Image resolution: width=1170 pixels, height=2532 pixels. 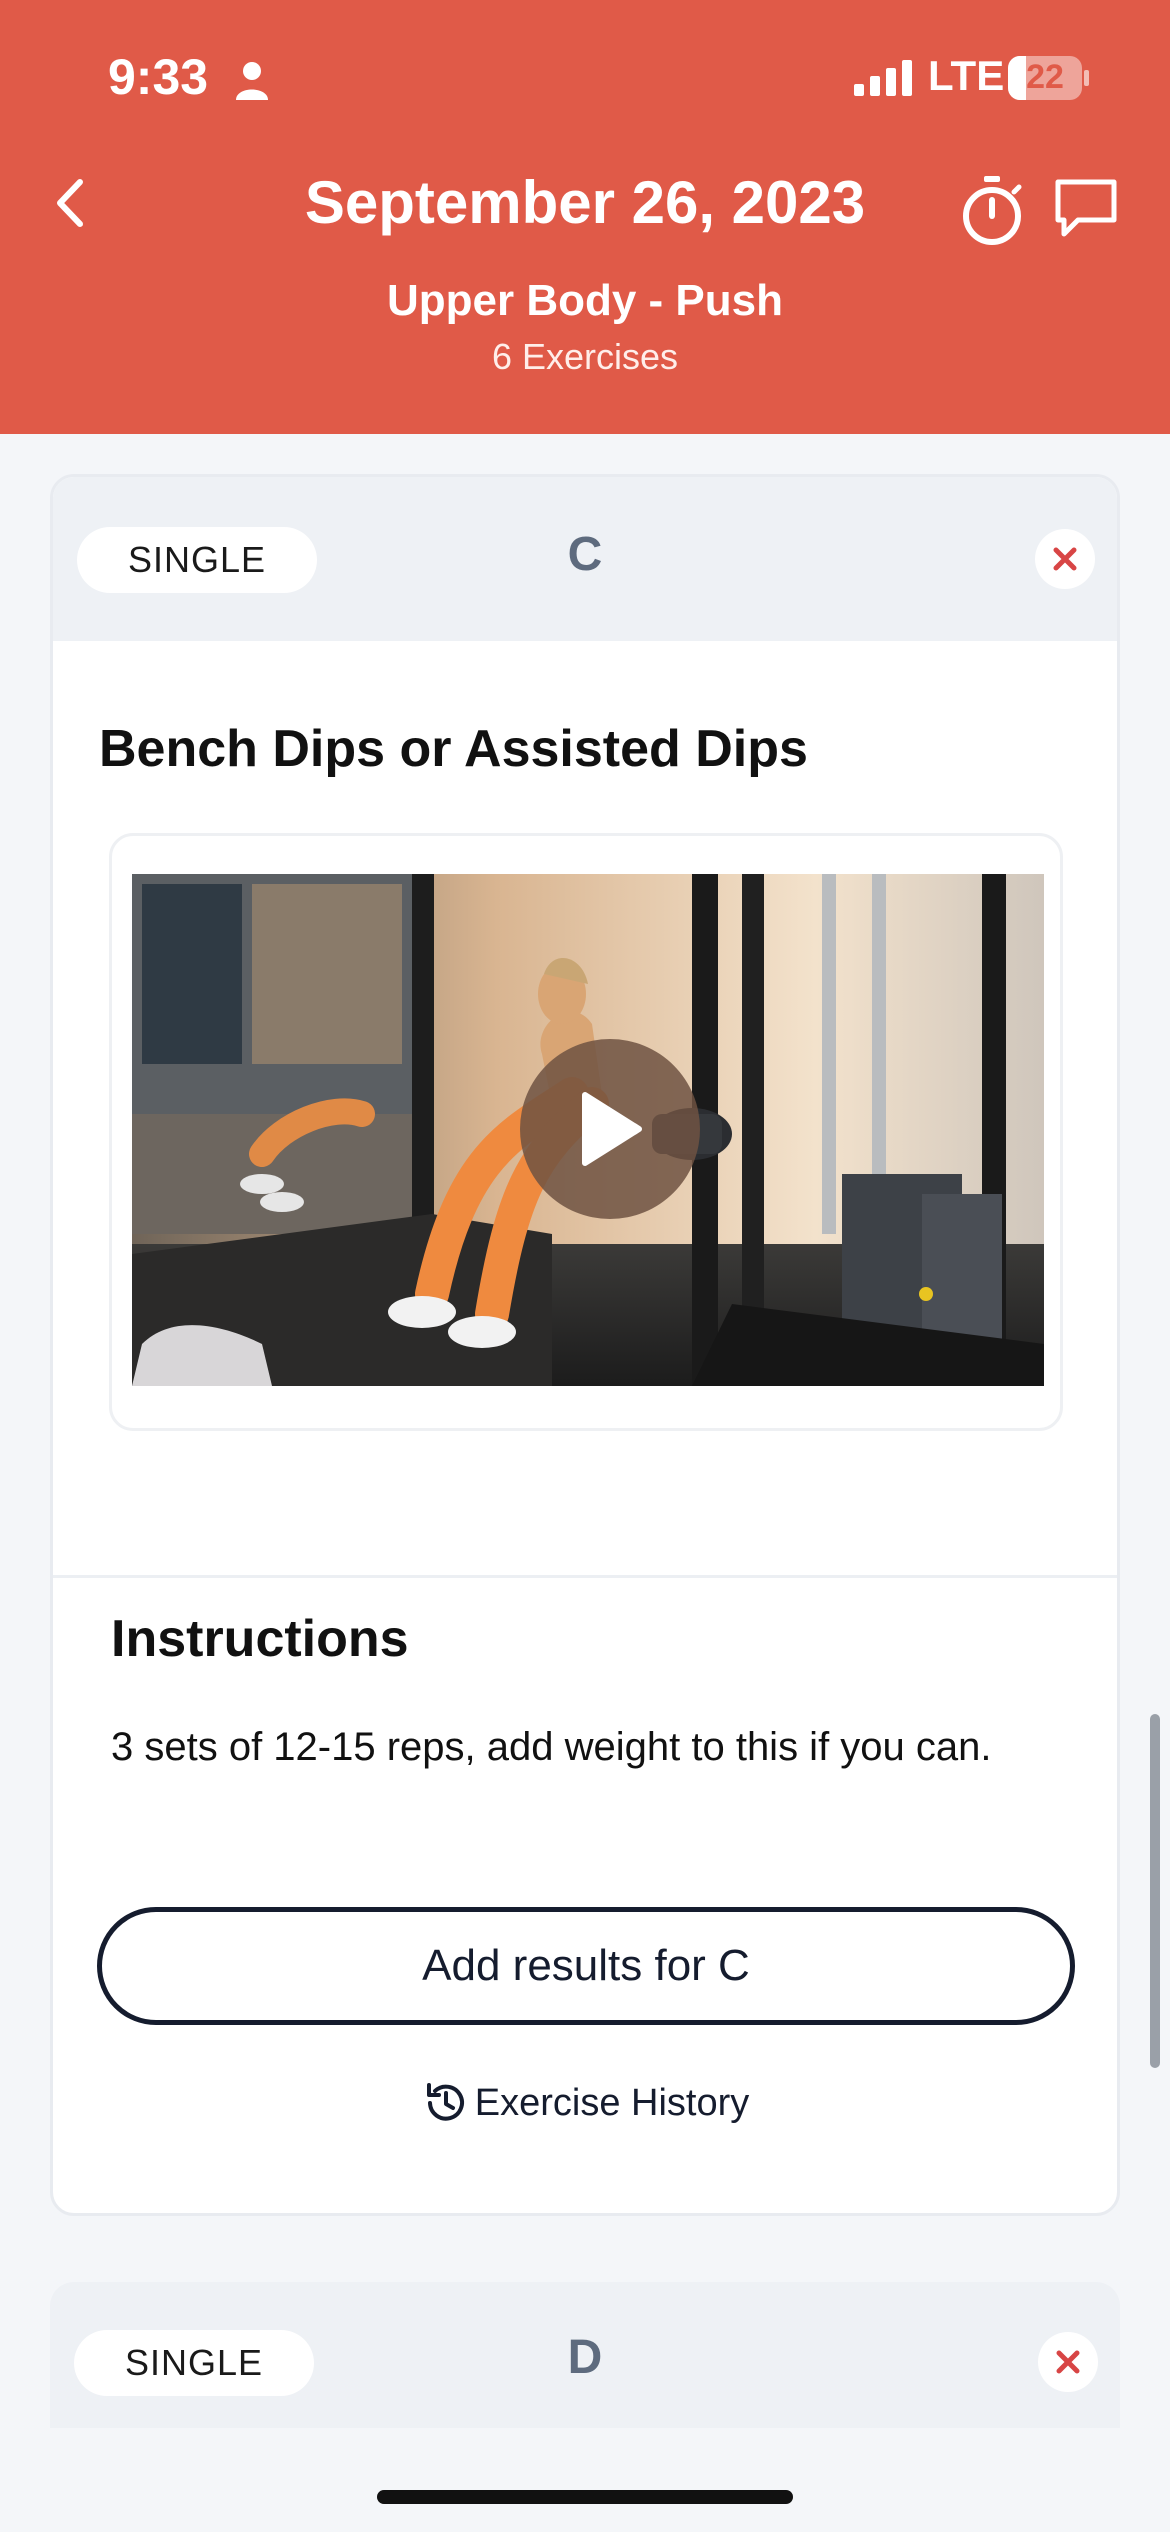 What do you see at coordinates (612, 2102) in the screenshot?
I see `exercise-history-label: Exercise History` at bounding box center [612, 2102].